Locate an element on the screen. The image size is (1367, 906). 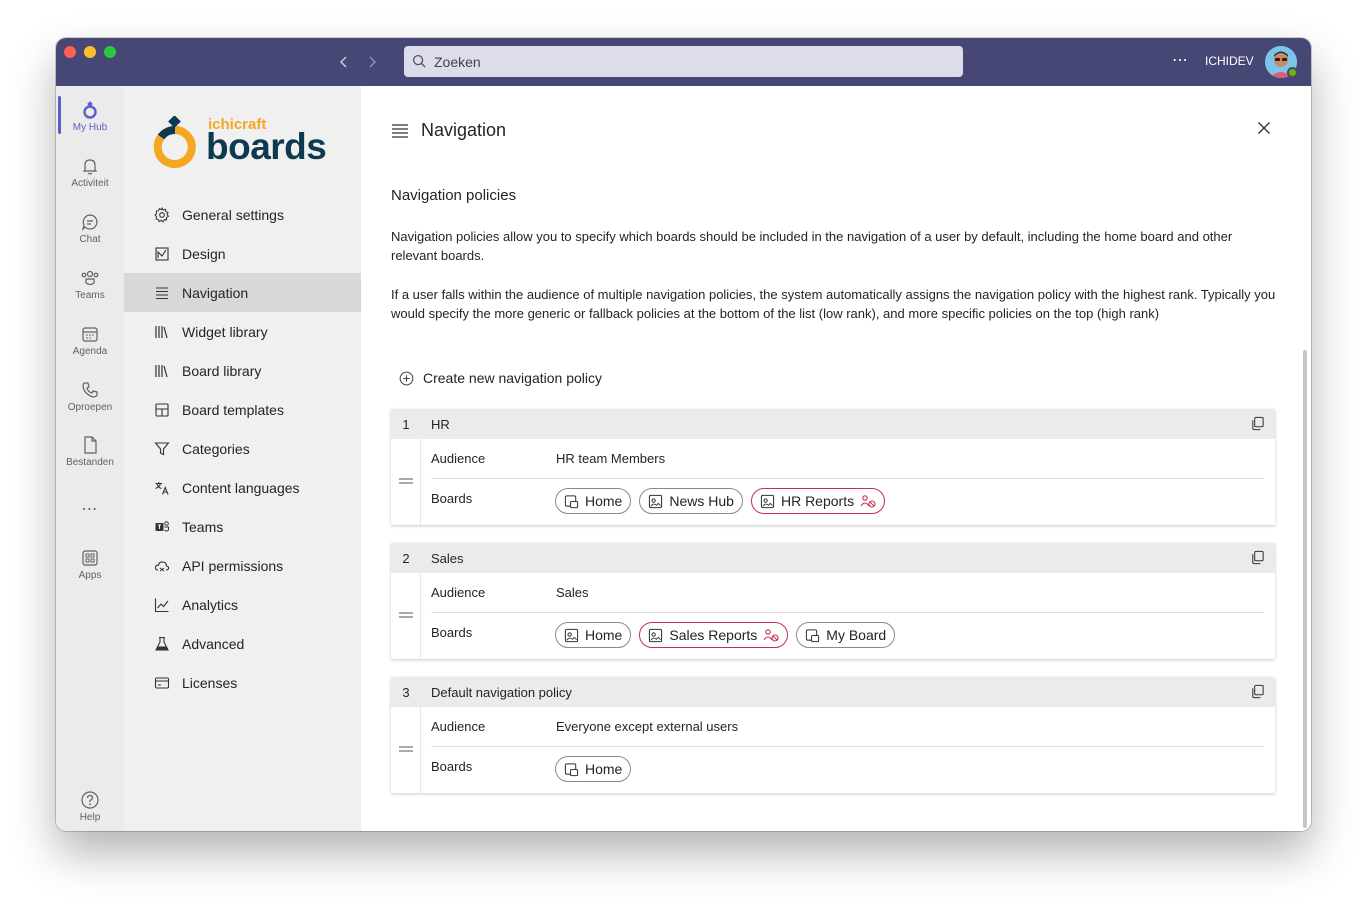
policy-body: Audience Sales Boards Home Sales Reports is located at coordinates (833, 616).